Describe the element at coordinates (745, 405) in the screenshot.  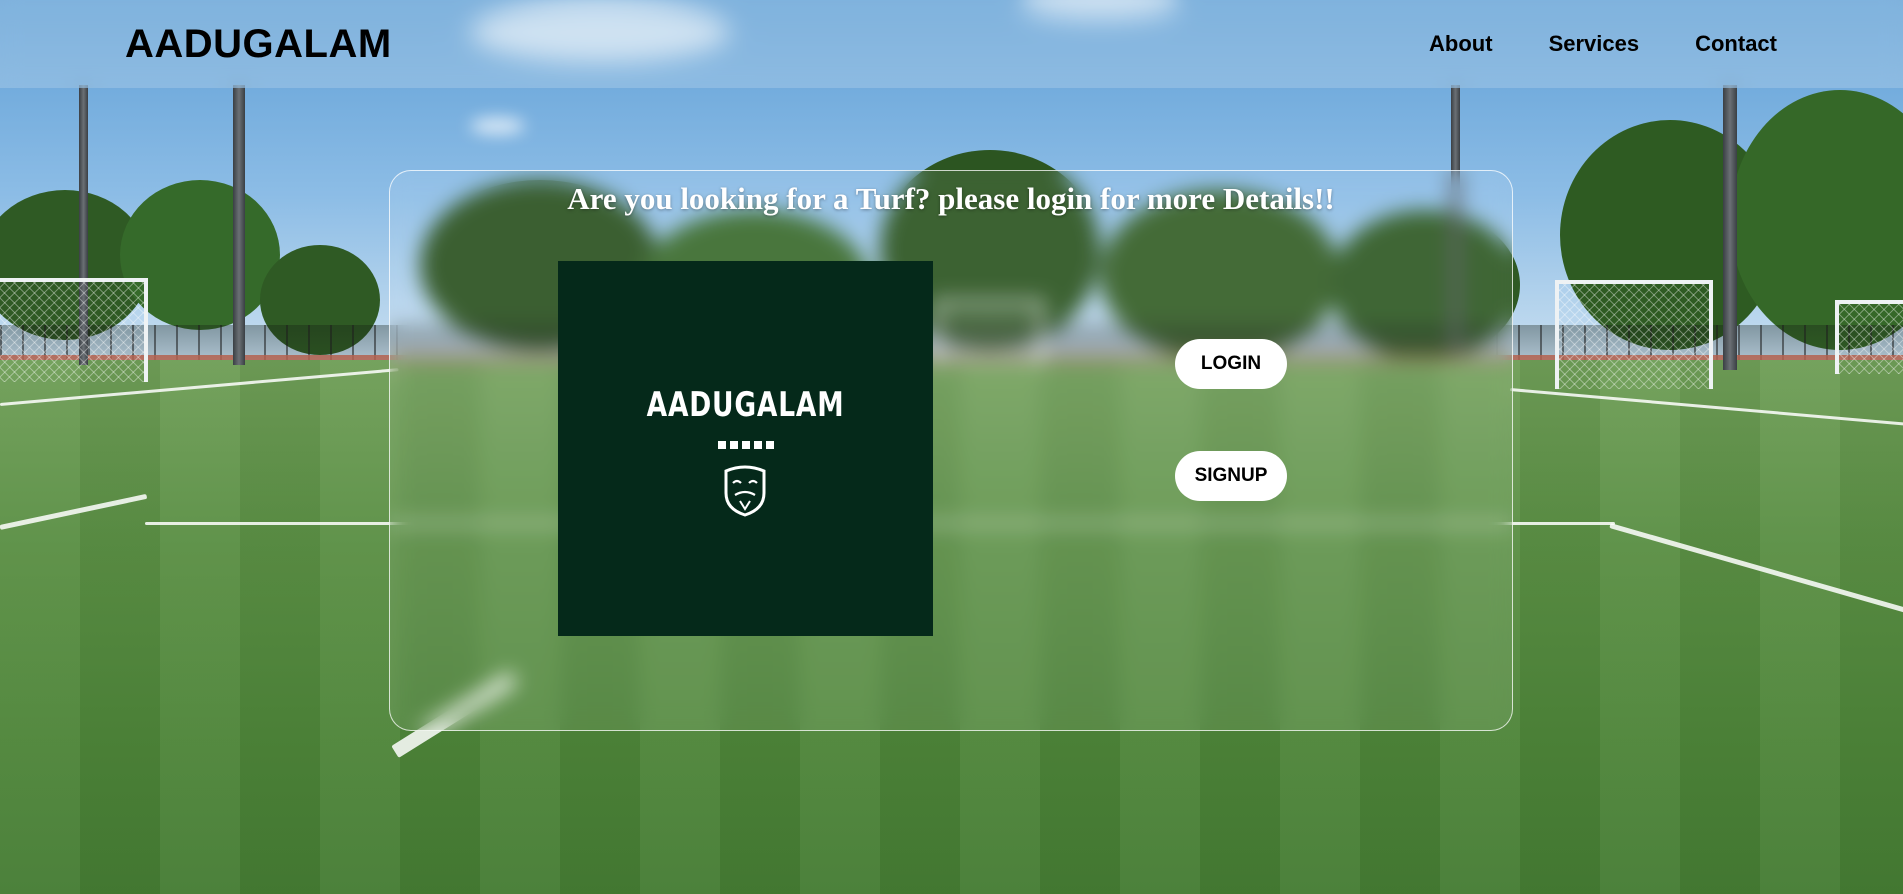
I see `logo-wordmark: AADUGALAM` at that location.